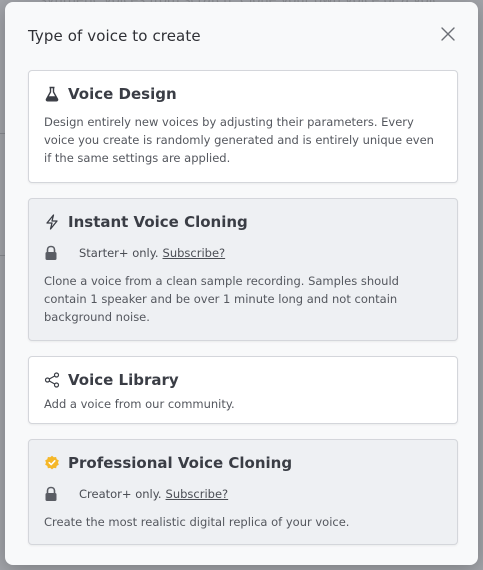 The image size is (483, 570). Describe the element at coordinates (180, 463) in the screenshot. I see `option-title: Professional Voice Cloning` at that location.